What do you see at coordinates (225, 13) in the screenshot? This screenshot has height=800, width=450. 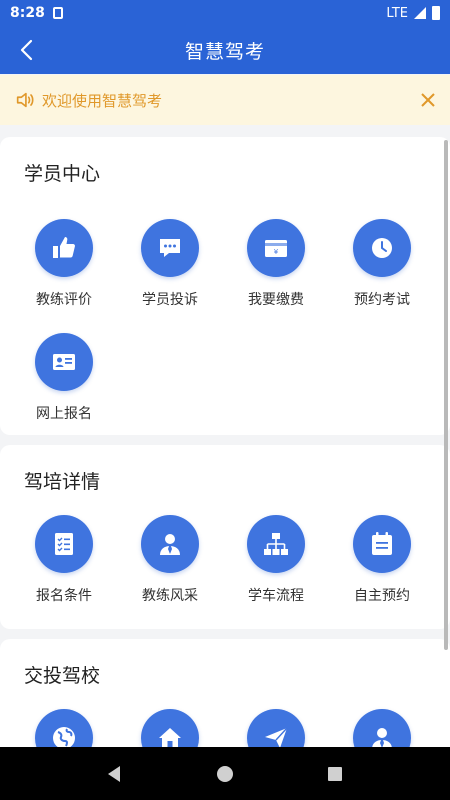 I see `status-bar: 8:28 LTE` at bounding box center [225, 13].